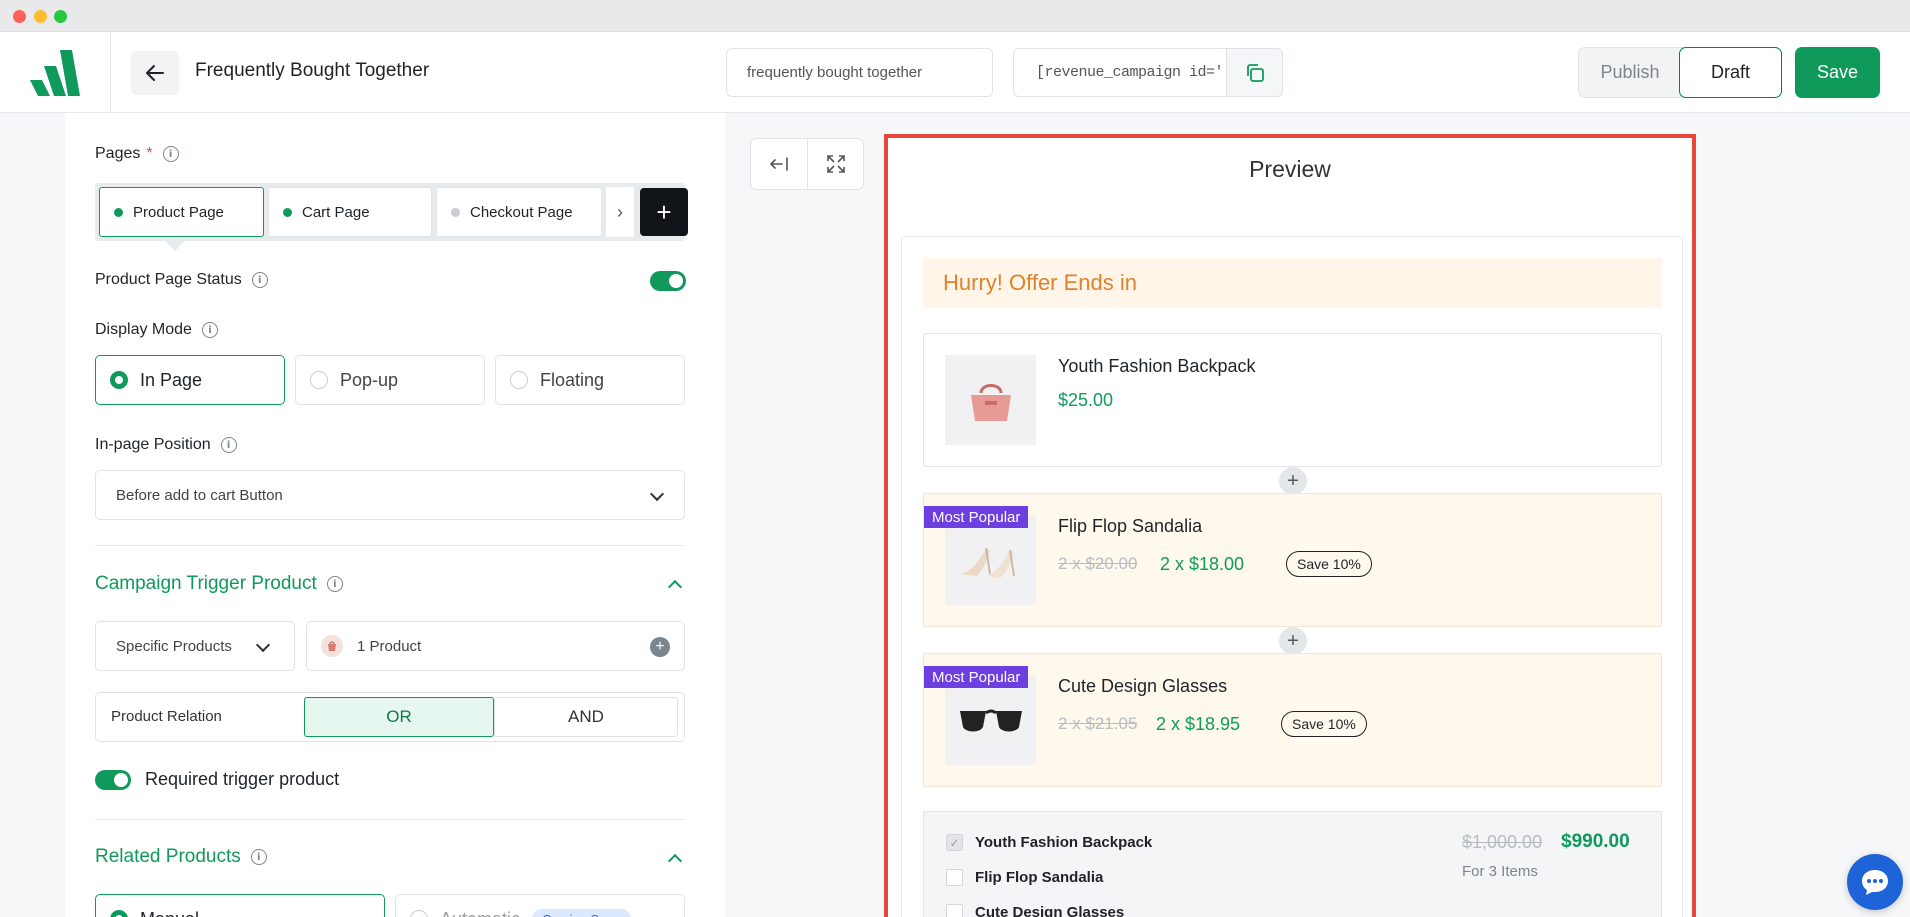  I want to click on chat-support-button, so click(1875, 882).